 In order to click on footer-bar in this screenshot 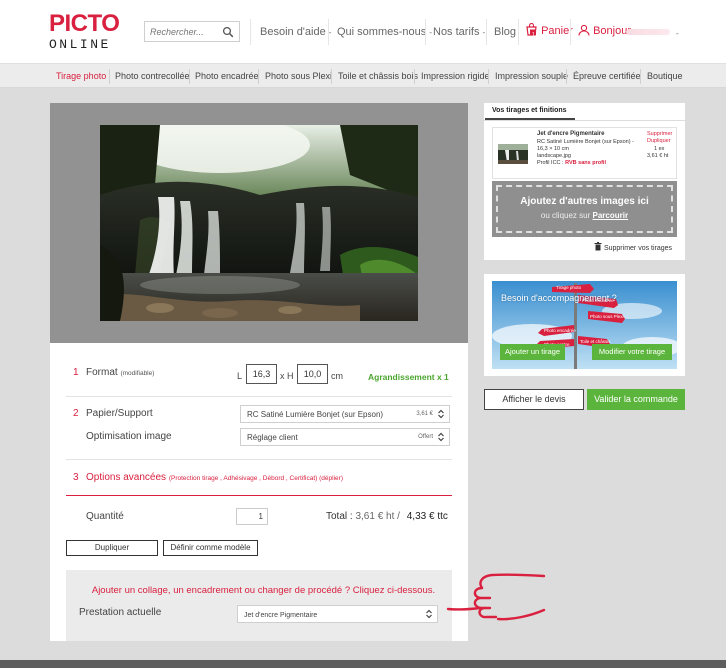, I will do `click(363, 664)`.